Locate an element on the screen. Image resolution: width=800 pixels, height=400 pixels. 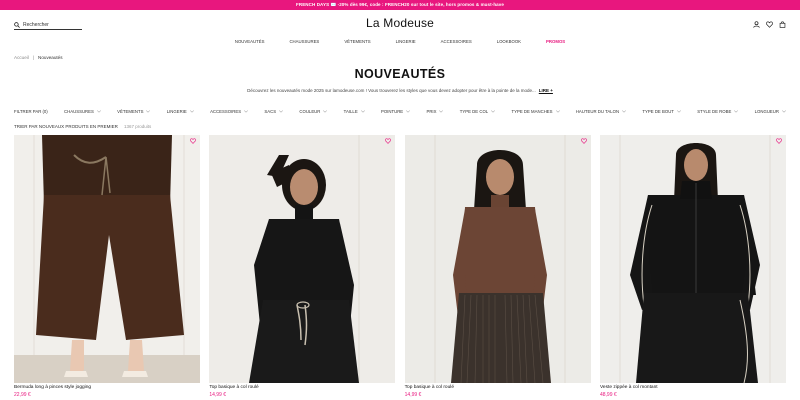
filter-by: FILTRER PAR (0) is located at coordinates (31, 111).